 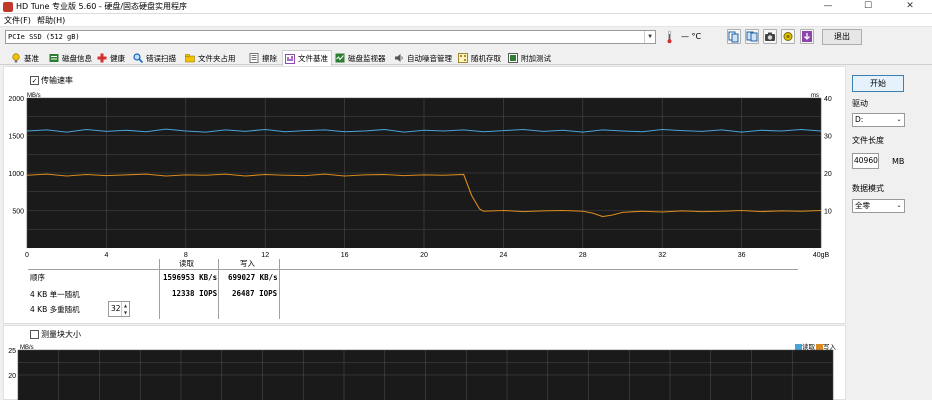 What do you see at coordinates (18, 212) in the screenshot?
I see `y-tick-label: 500` at bounding box center [18, 212].